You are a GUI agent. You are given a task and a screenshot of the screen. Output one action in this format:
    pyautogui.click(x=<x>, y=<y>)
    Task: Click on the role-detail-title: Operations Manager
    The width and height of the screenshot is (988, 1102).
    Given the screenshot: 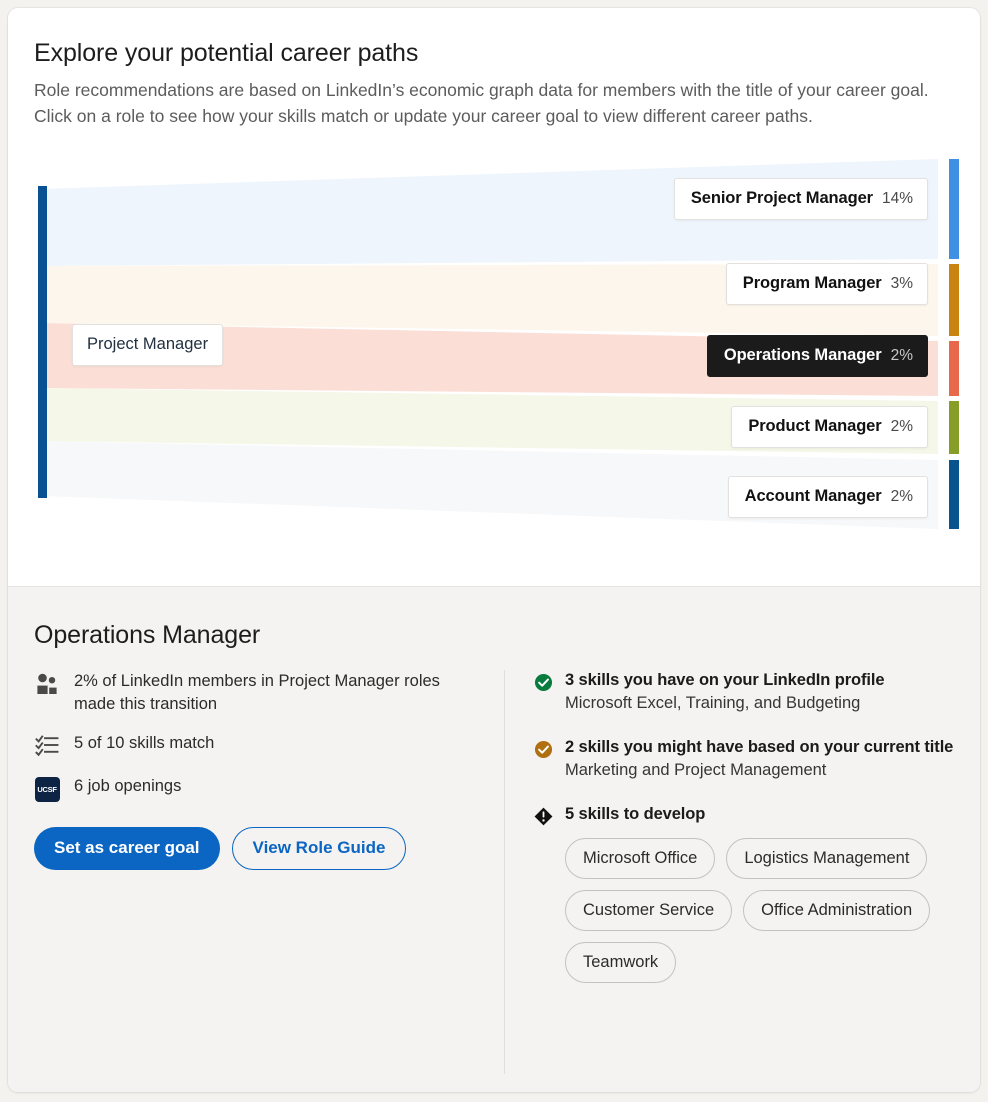 What is the action you would take?
    pyautogui.click(x=147, y=635)
    